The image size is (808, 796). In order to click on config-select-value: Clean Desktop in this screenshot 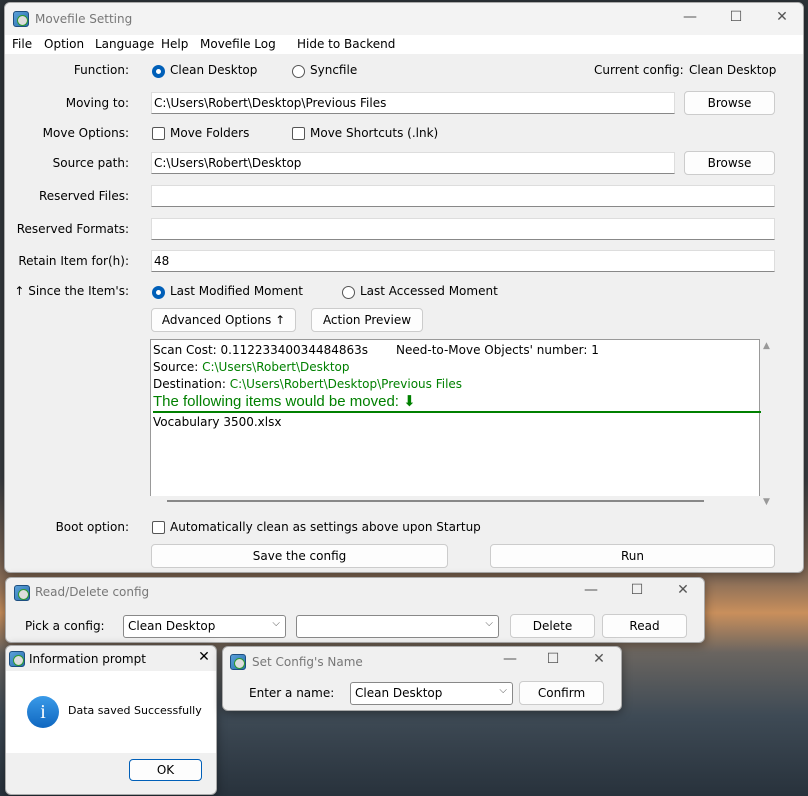, I will do `click(172, 626)`.